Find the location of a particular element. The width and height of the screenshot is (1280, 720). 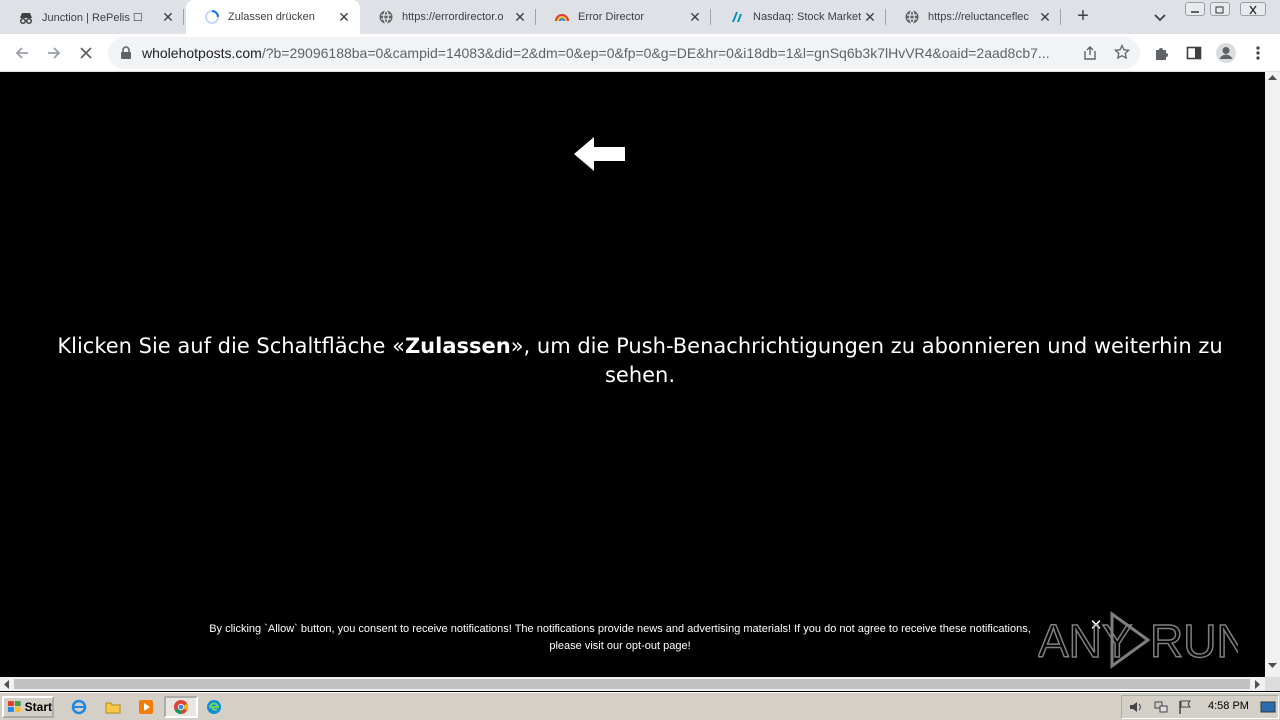

star-icon is located at coordinates (1122, 54).